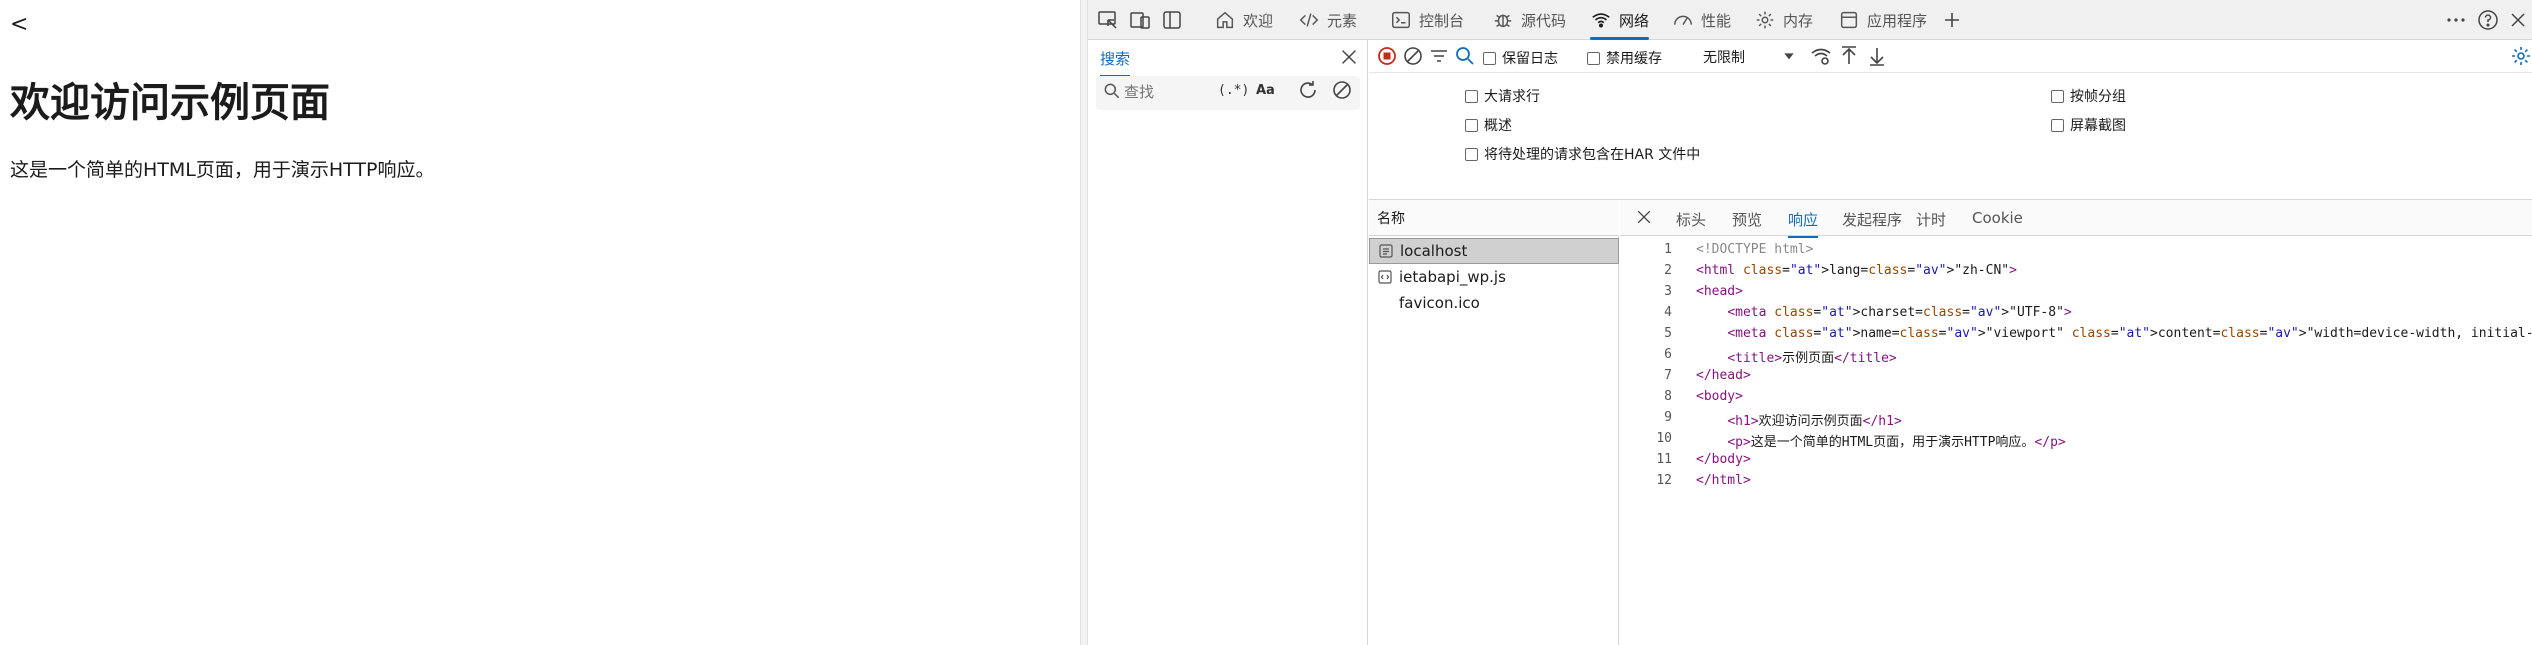 This screenshot has width=2532, height=645. Describe the element at coordinates (2488, 20) in the screenshot. I see `help-icon` at that location.